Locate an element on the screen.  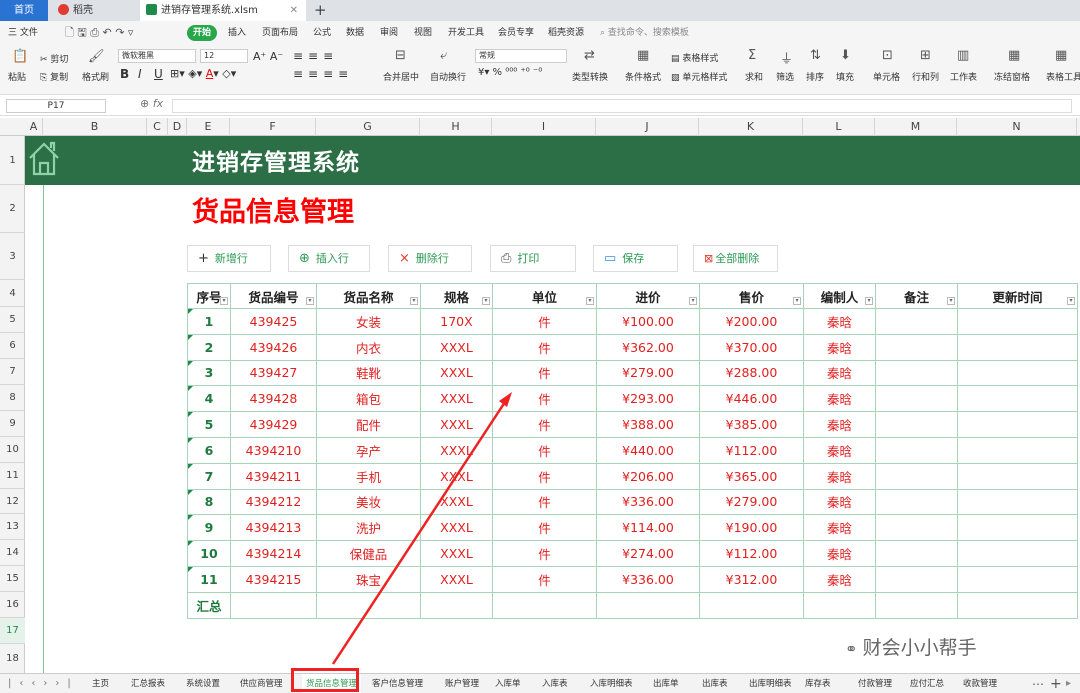
table-cell: ¥446.00 is located at coordinates (751, 399).